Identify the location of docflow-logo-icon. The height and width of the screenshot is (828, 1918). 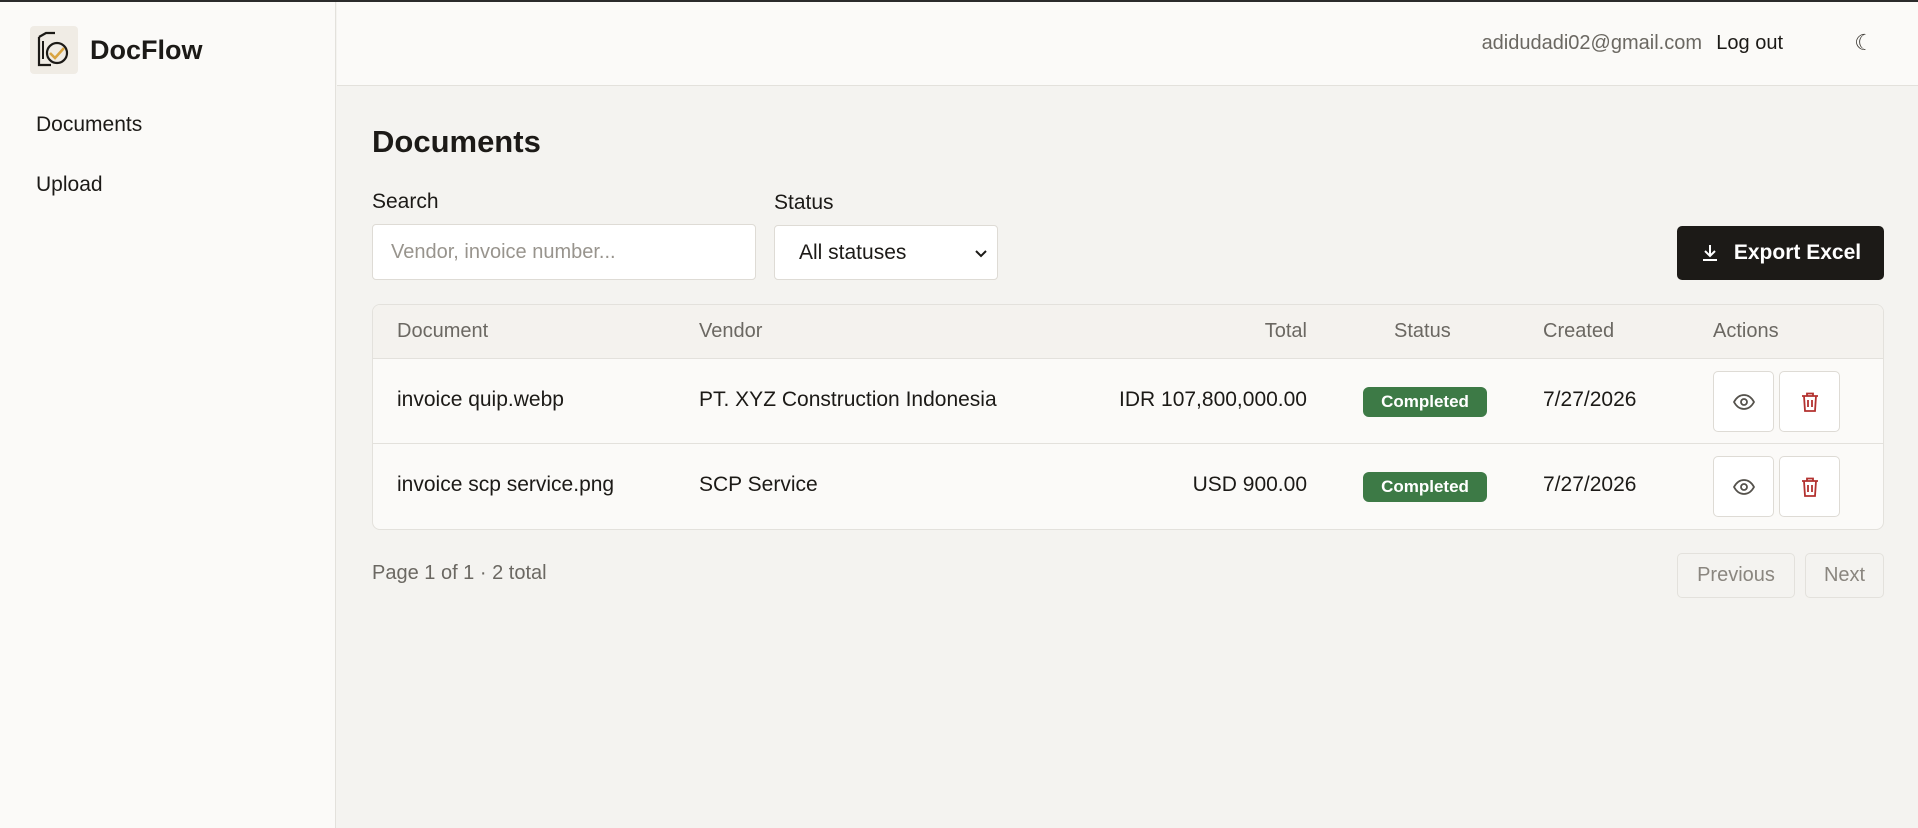
(54, 50).